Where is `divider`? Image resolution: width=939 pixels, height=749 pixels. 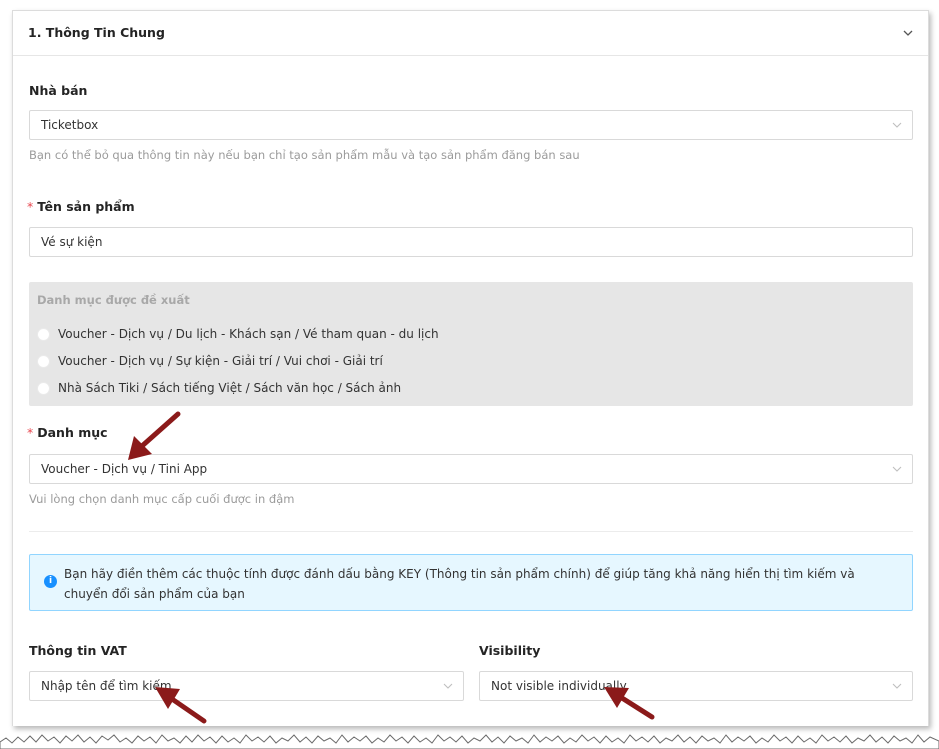 divider is located at coordinates (471, 531).